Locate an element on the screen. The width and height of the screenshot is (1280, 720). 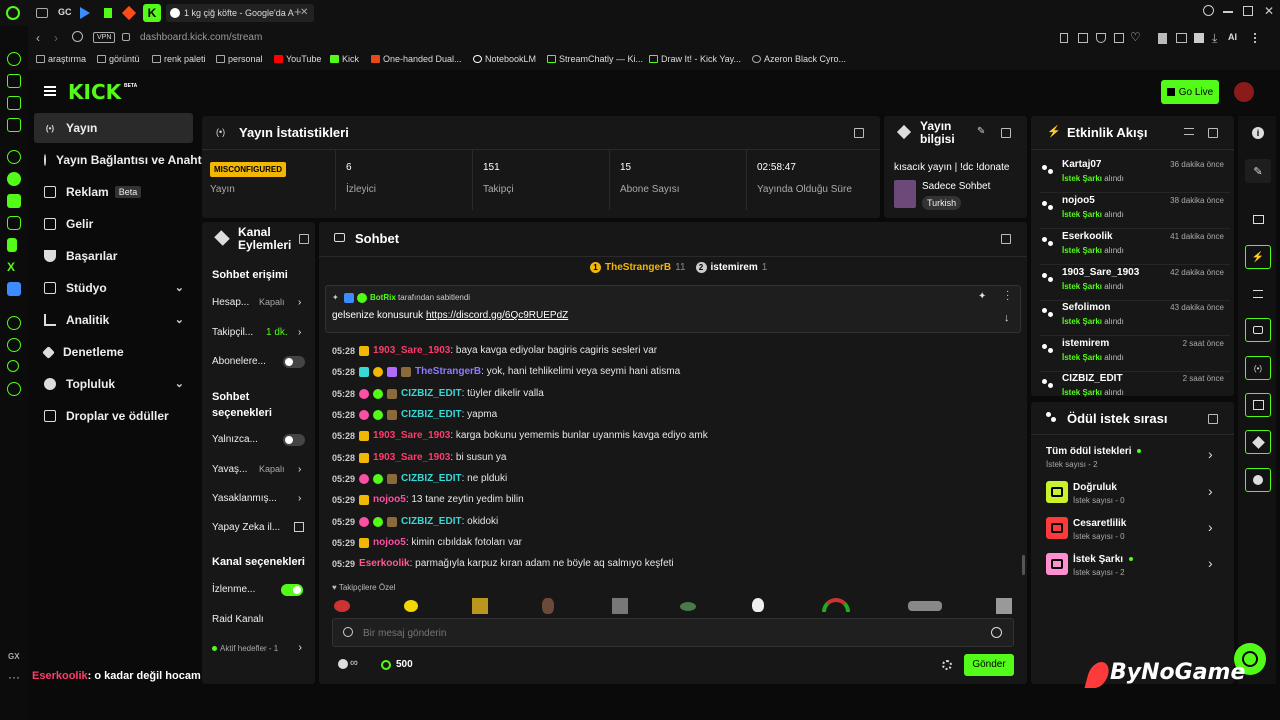
url-field: dashboard.kick.com/stream is located at coordinates (201, 37).